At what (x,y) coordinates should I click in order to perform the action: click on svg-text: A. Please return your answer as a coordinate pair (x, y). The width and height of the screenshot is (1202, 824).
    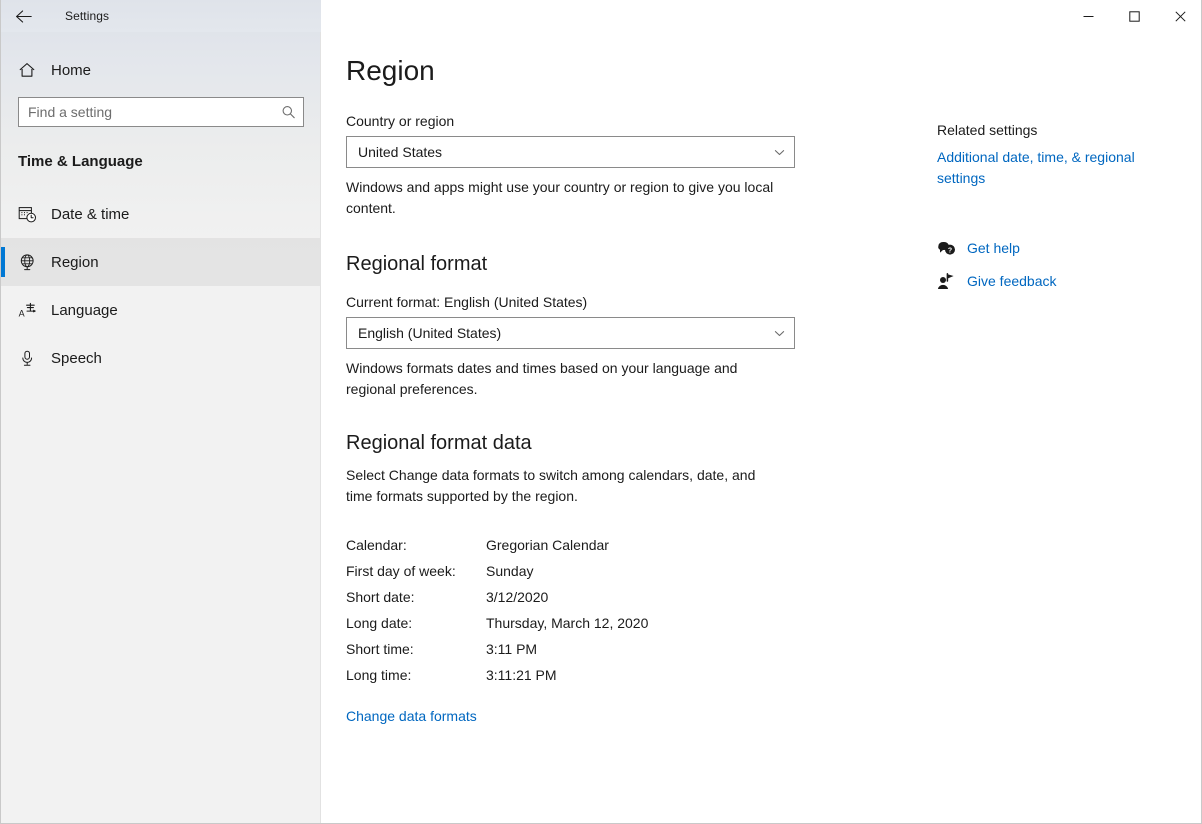
    Looking at the image, I should click on (22, 313).